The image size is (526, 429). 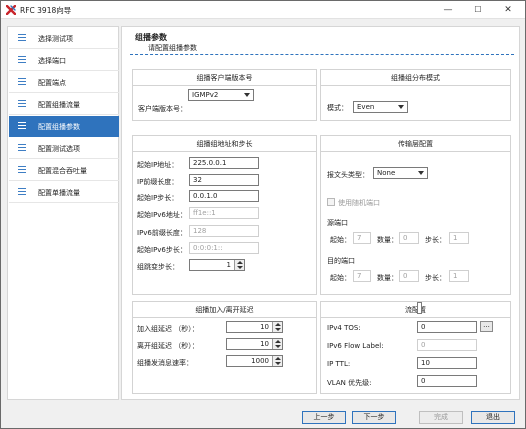 What do you see at coordinates (419, 308) in the screenshot?
I see `tos-input-shim` at bounding box center [419, 308].